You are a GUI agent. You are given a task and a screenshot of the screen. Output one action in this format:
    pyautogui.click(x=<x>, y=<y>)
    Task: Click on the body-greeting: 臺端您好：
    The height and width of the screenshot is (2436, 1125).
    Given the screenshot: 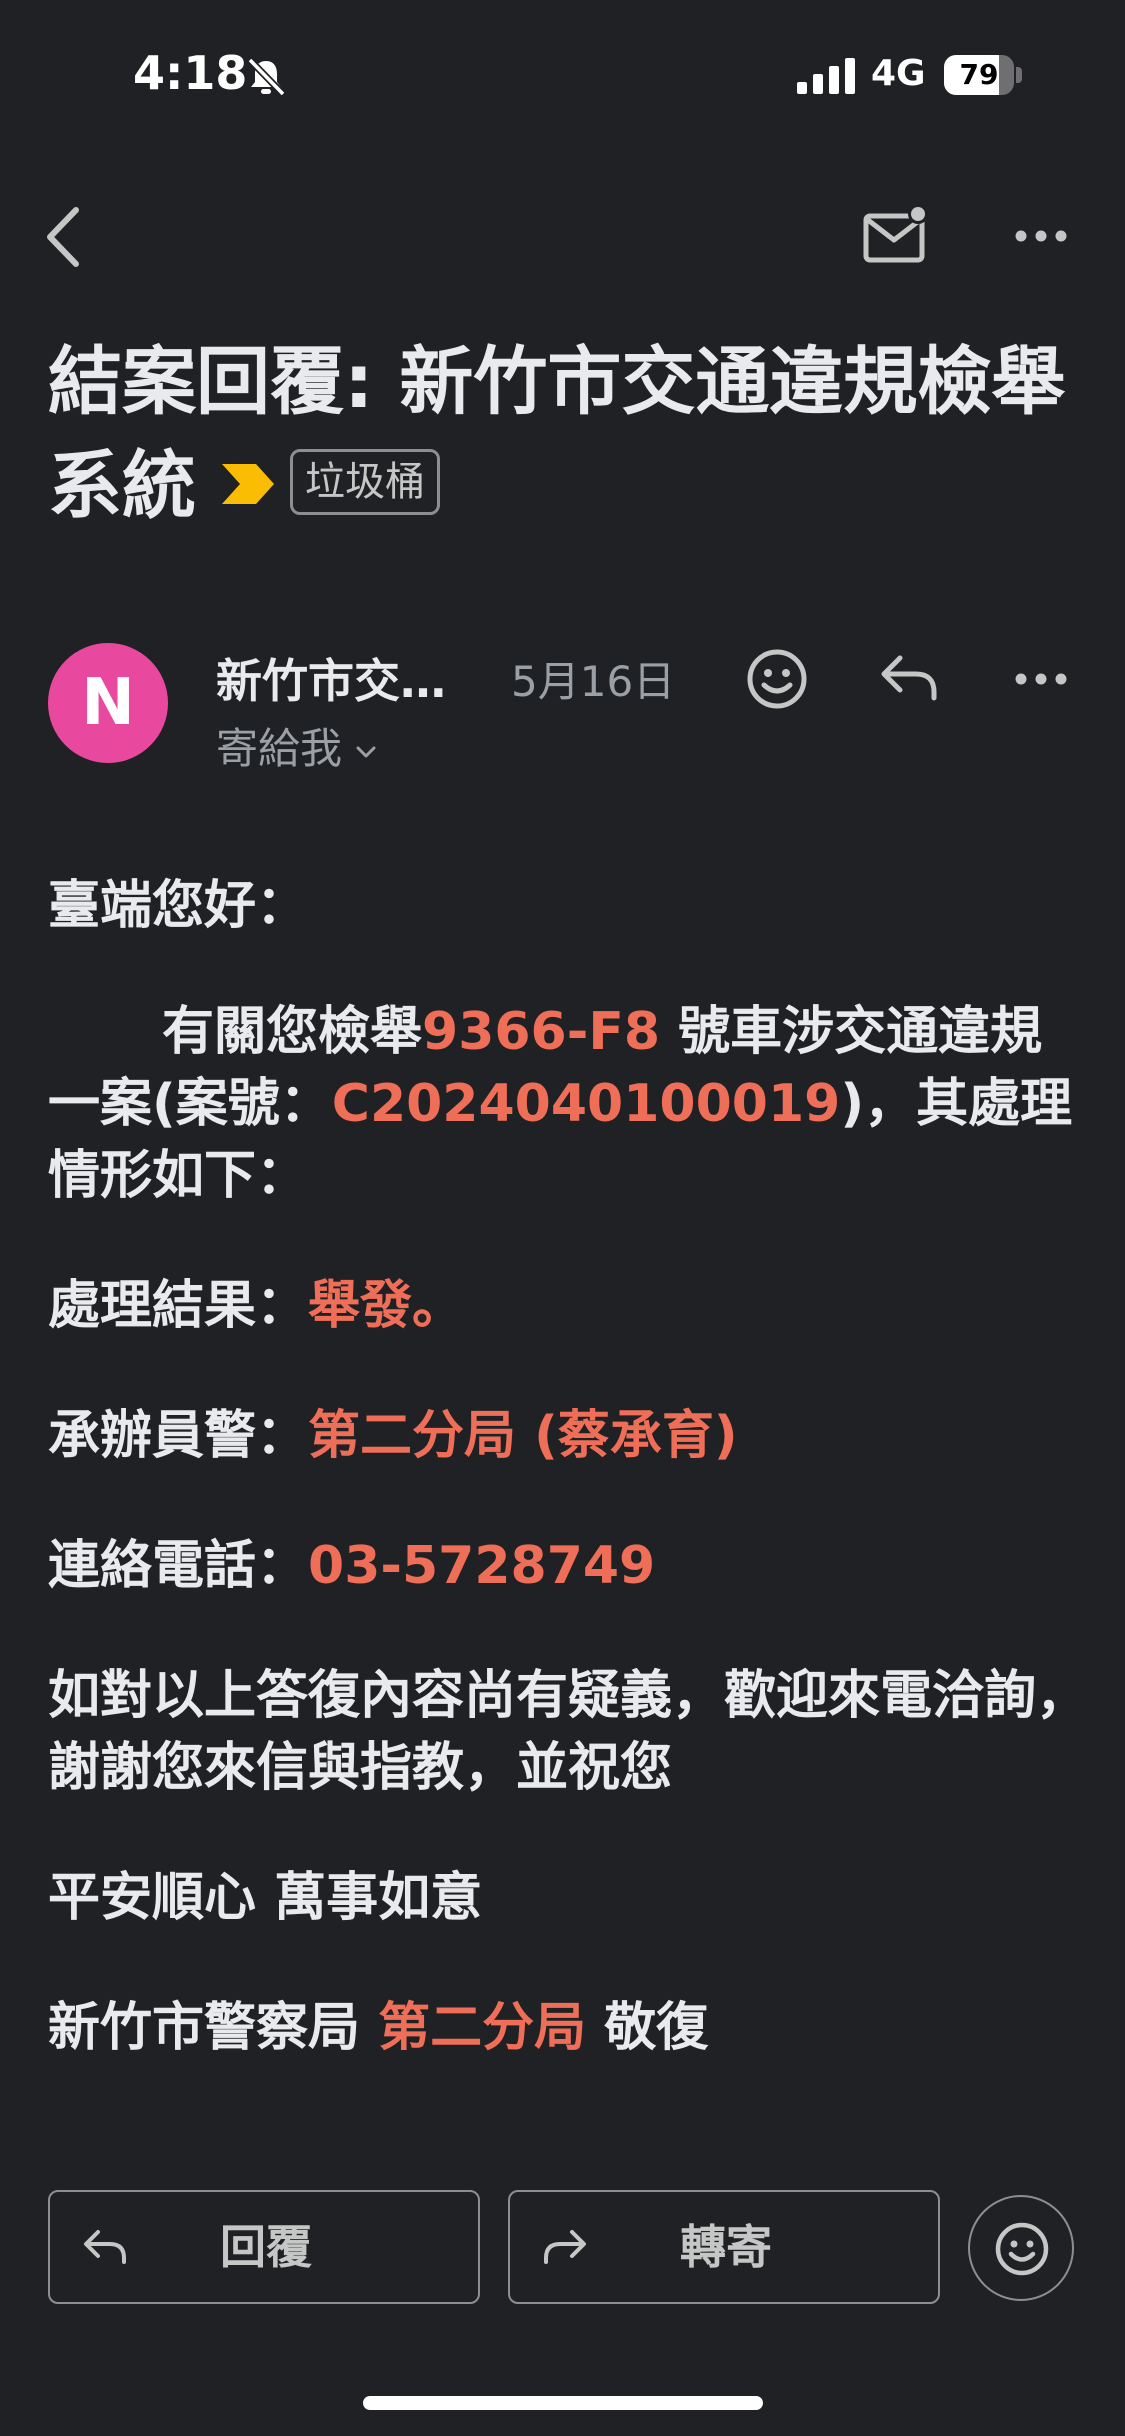 What is the action you would take?
    pyautogui.click(x=178, y=906)
    